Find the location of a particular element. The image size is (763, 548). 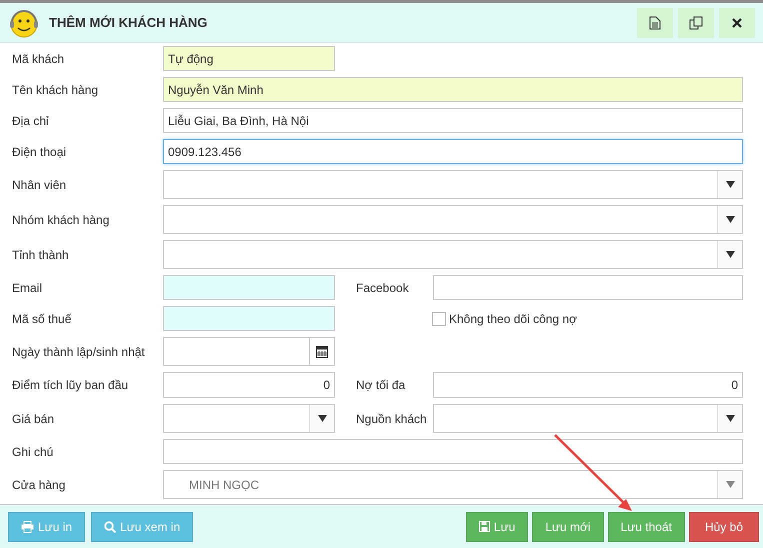

text-field: Tự động is located at coordinates (249, 58).